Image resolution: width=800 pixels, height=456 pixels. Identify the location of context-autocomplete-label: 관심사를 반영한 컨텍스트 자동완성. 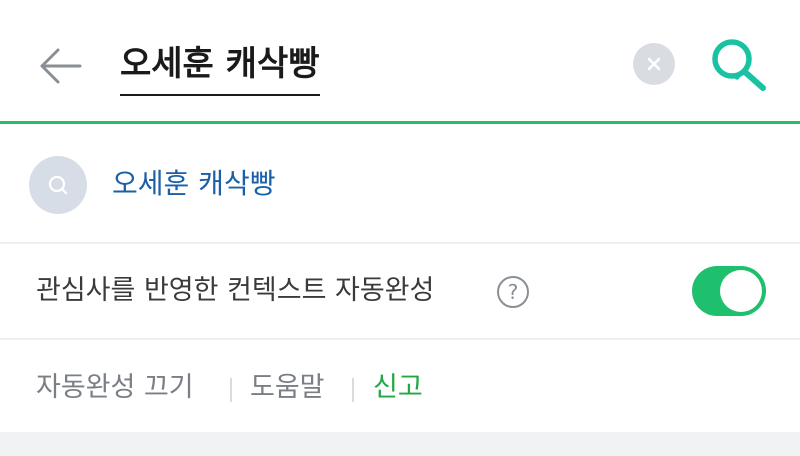
(235, 290).